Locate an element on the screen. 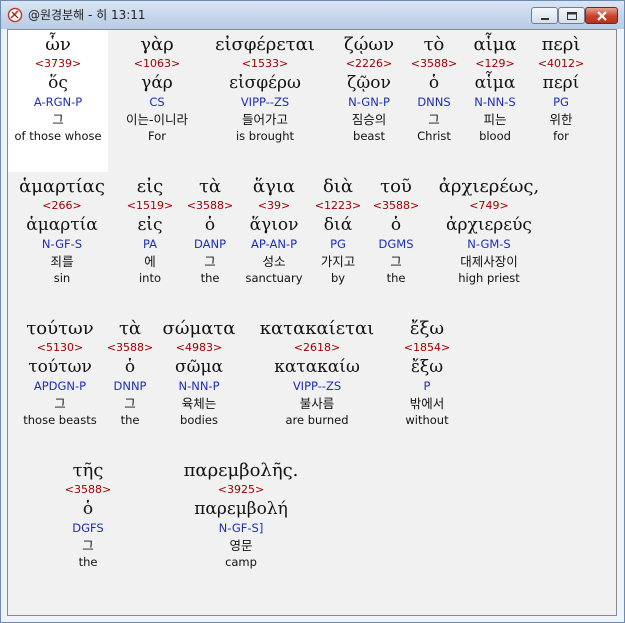 This screenshot has height=623, width=625. word-block: ζῴων <2226> ζῷον N-GN-P 짐승의 beast is located at coordinates (369, 89).